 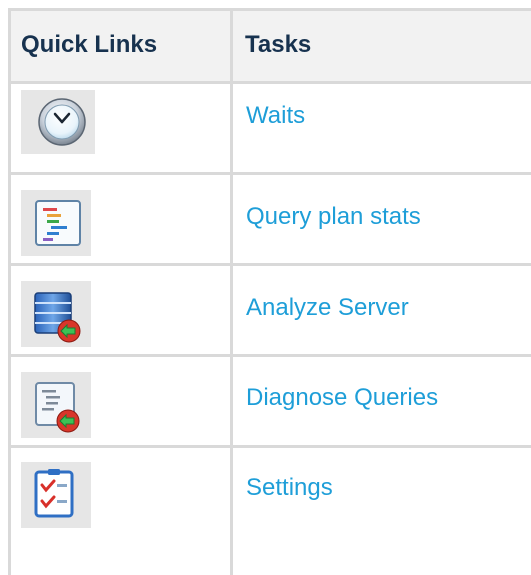 I want to click on task-link-waits: Waits, so click(x=275, y=116).